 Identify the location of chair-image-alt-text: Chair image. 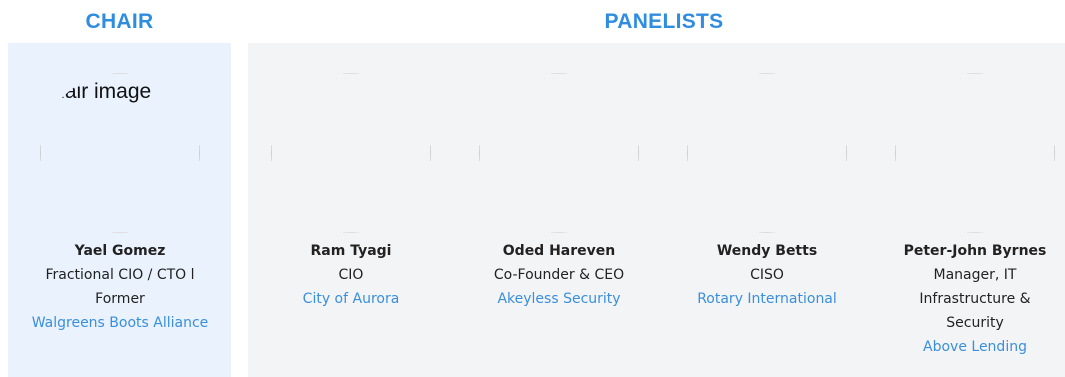
(96, 91).